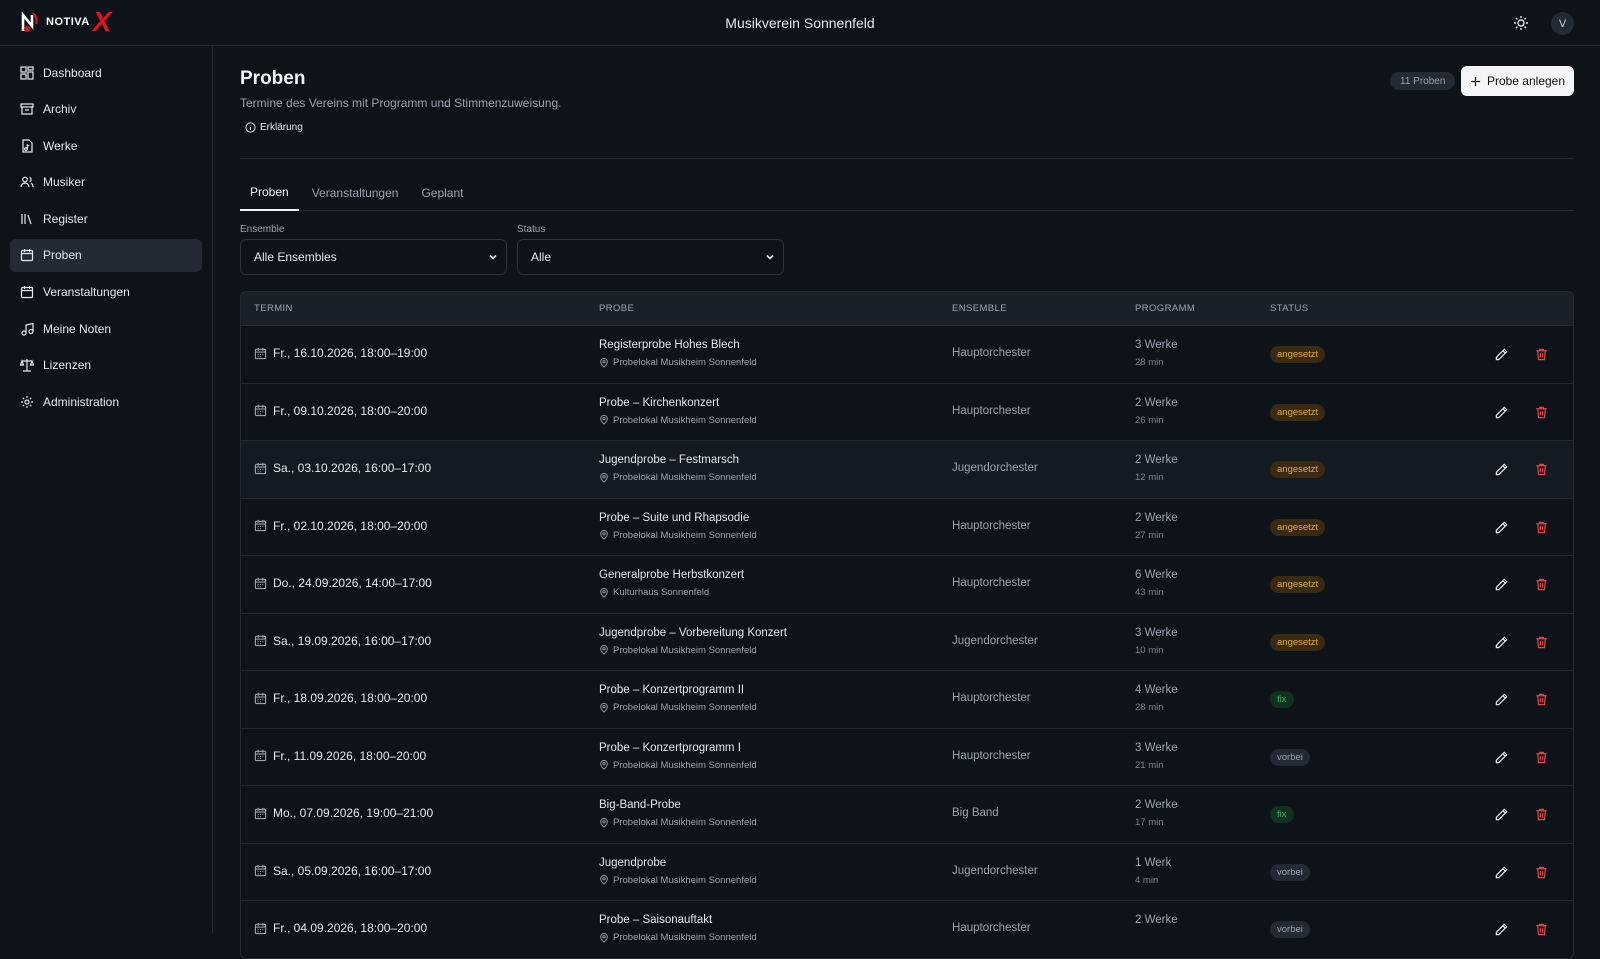 This screenshot has width=1600, height=959. What do you see at coordinates (1289, 308) in the screenshot?
I see `header-status: STATUS` at bounding box center [1289, 308].